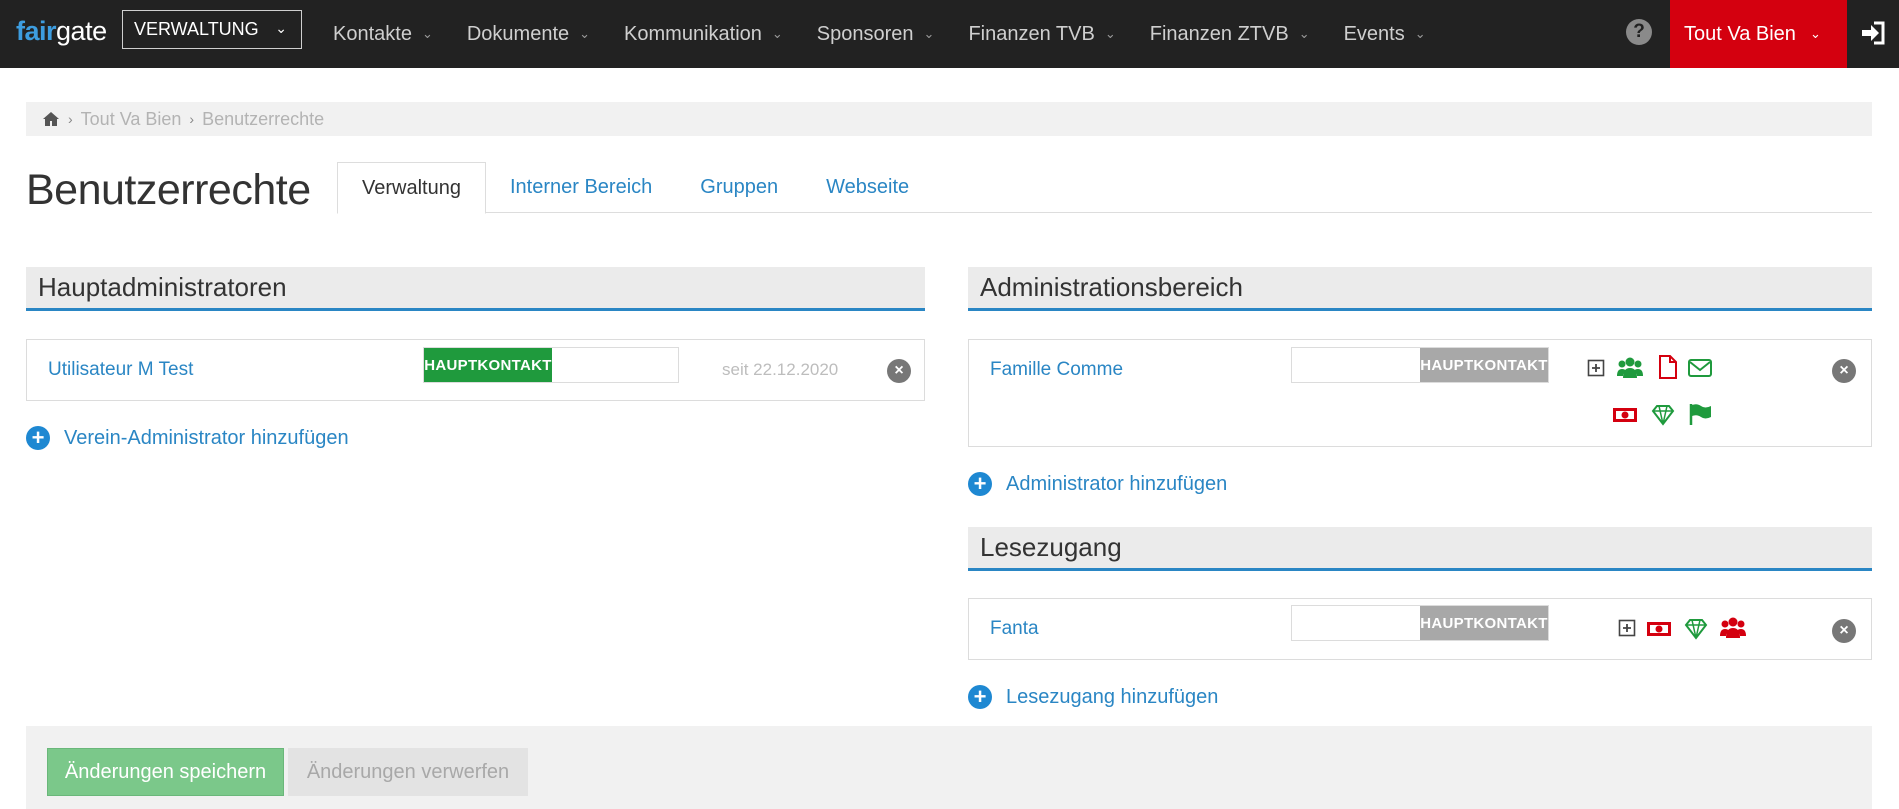 Image resolution: width=1899 pixels, height=809 pixels. I want to click on reader-name-link: Fanta, so click(1014, 629).